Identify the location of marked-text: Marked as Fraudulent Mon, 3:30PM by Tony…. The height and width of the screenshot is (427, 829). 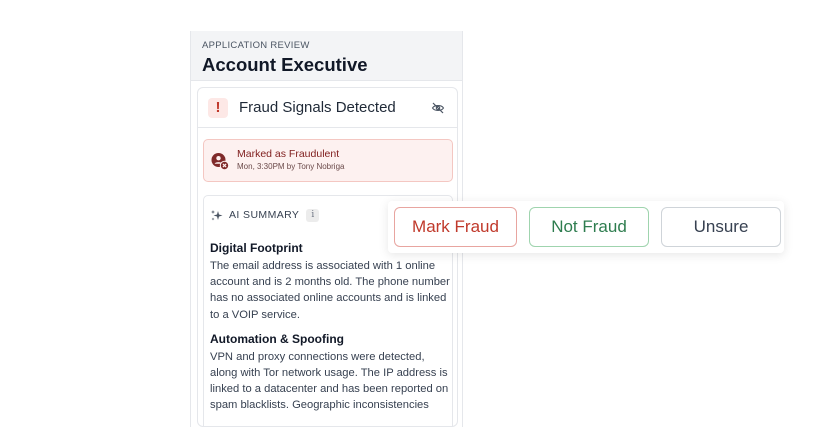
(290, 160).